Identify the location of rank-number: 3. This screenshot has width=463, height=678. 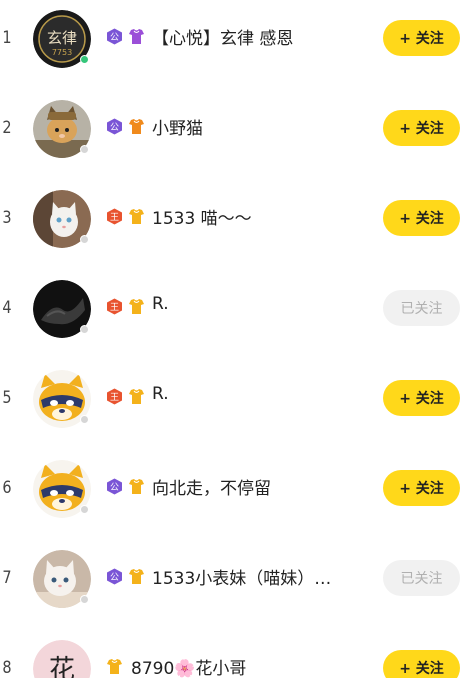
(7, 218).